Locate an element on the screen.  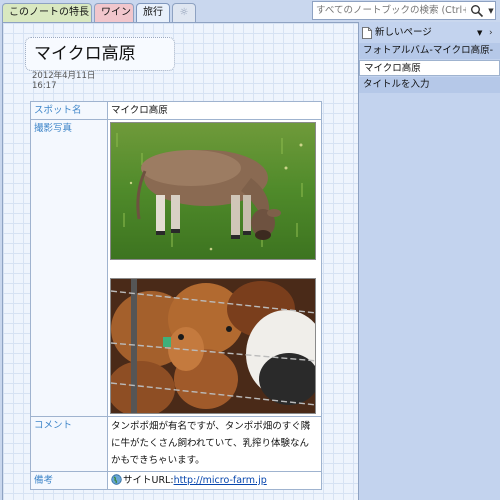
tab-add-section: ☼ is located at coordinates (184, 12).